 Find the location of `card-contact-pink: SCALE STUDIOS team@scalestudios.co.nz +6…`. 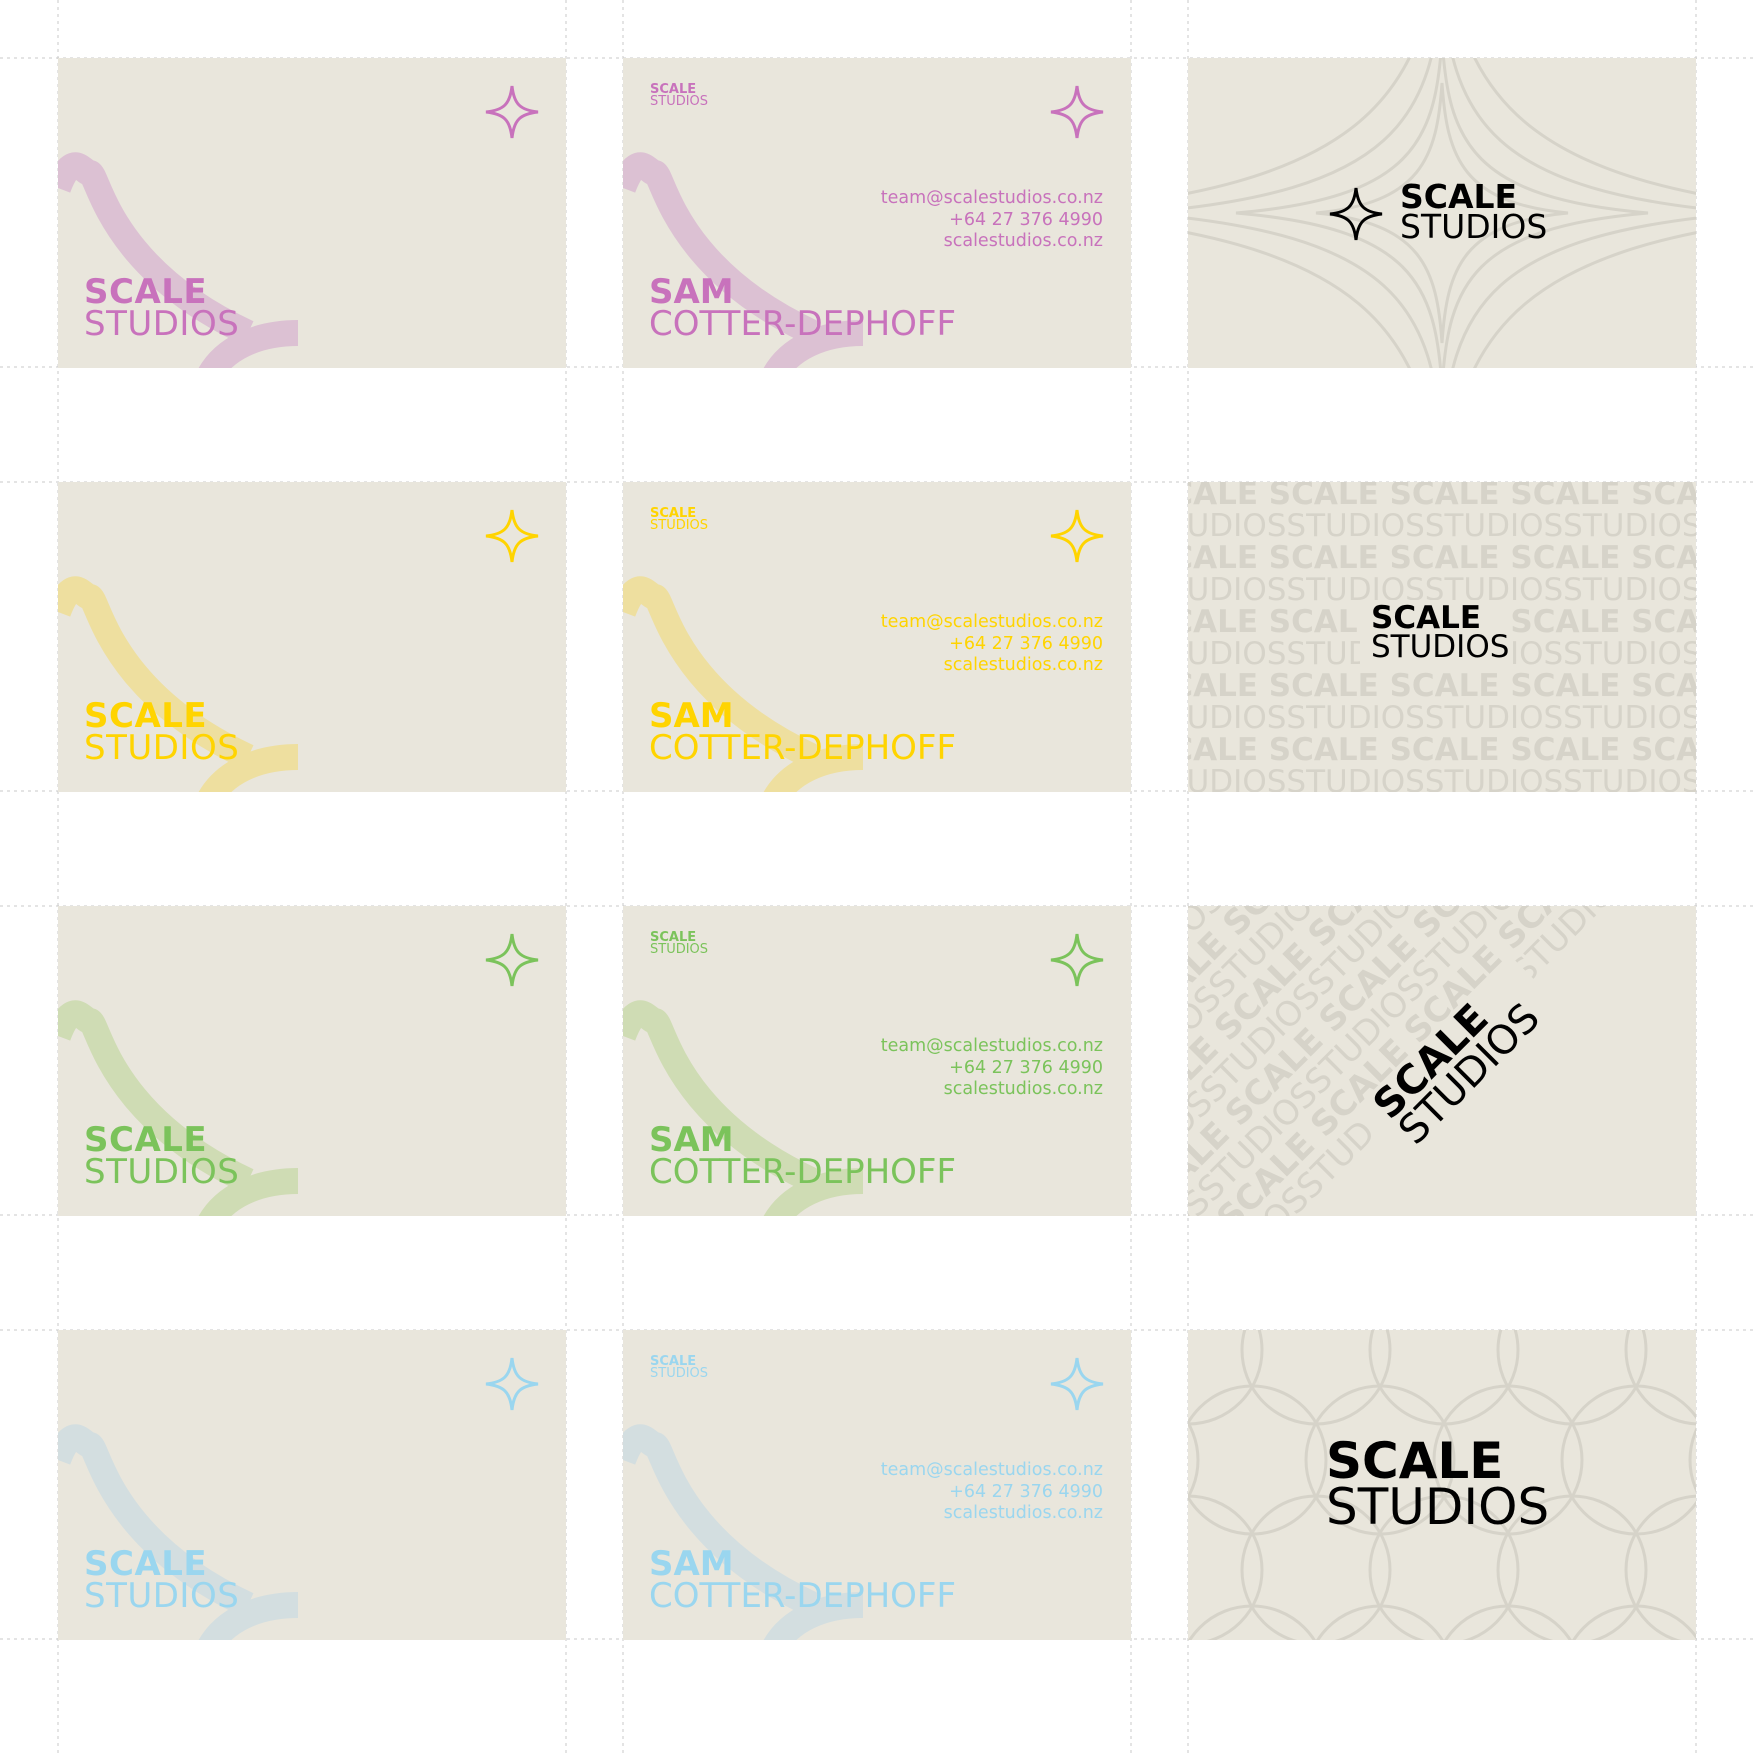

card-contact-pink: SCALE STUDIOS team@scalestudios.co.nz +6… is located at coordinates (877, 213).